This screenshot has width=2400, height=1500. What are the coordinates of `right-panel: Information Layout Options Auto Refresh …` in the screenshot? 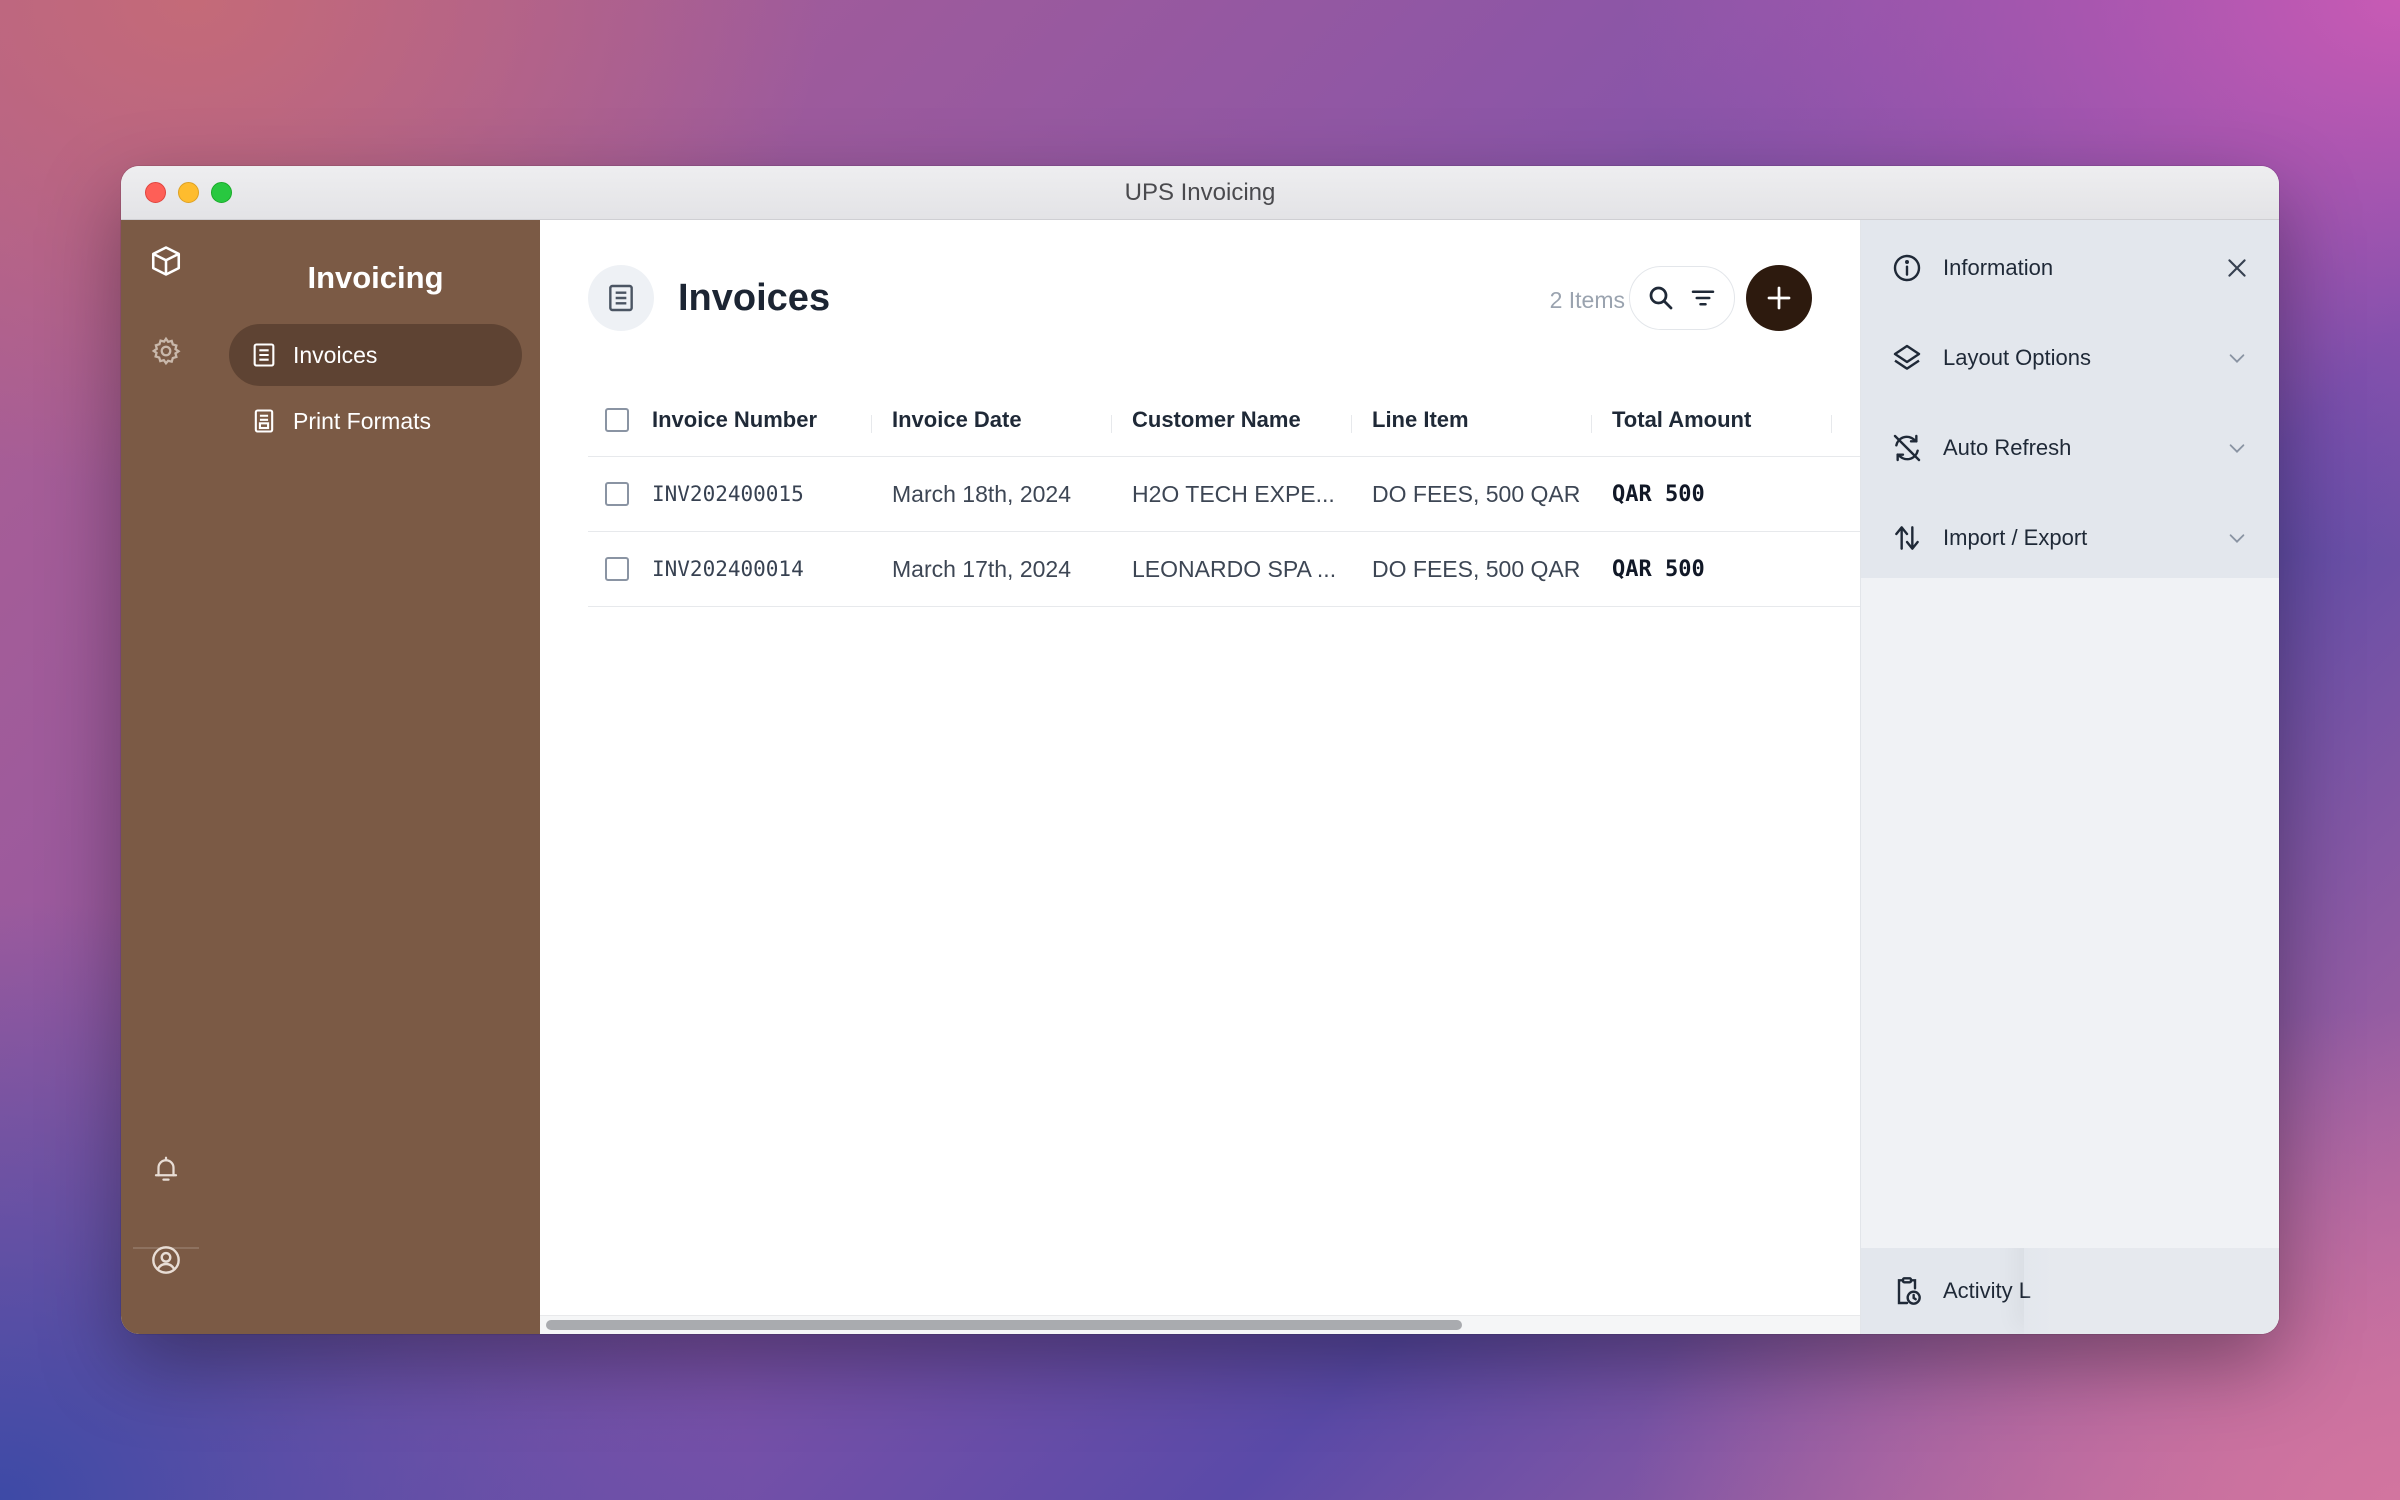 It's located at (2069, 777).